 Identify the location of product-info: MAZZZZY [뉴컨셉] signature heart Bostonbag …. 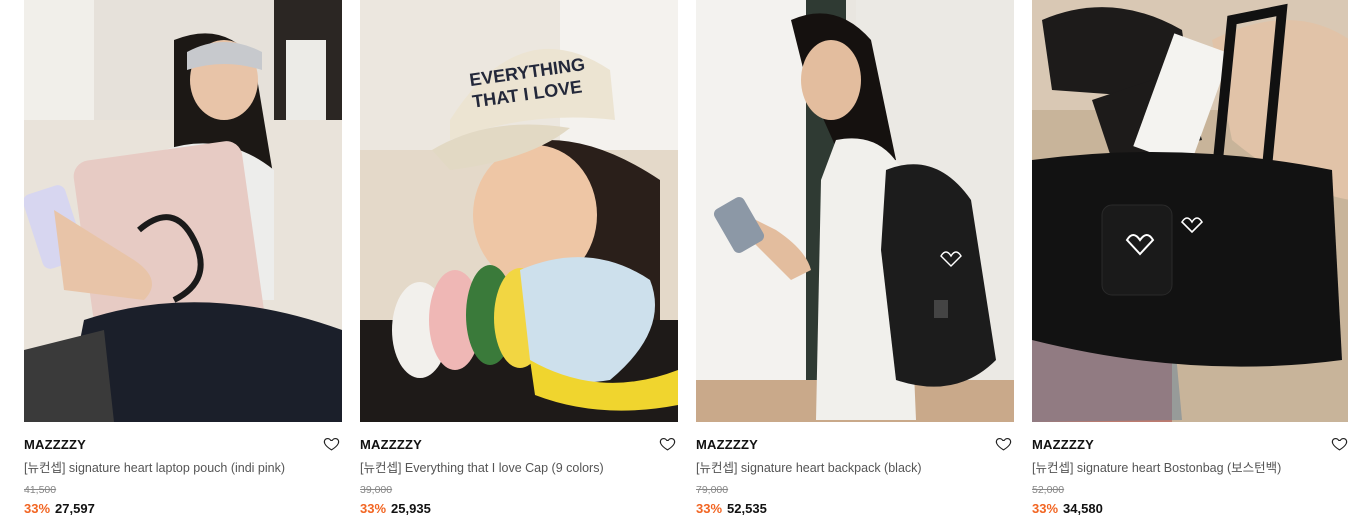
(1190, 476).